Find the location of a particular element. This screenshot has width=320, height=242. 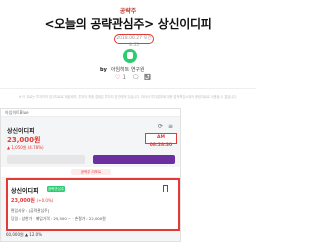

card-price: 23,000원 (+0.0%) is located at coordinates (32, 200).